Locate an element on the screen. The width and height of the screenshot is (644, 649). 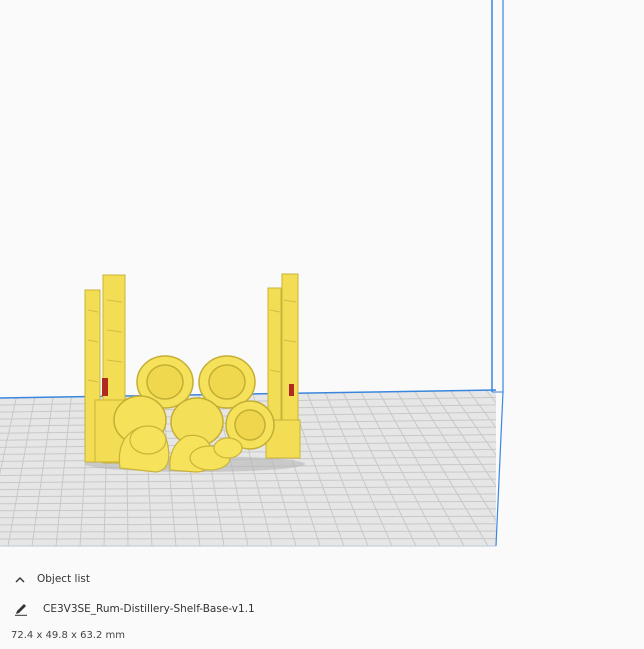
pencil-icon is located at coordinates (21, 609).